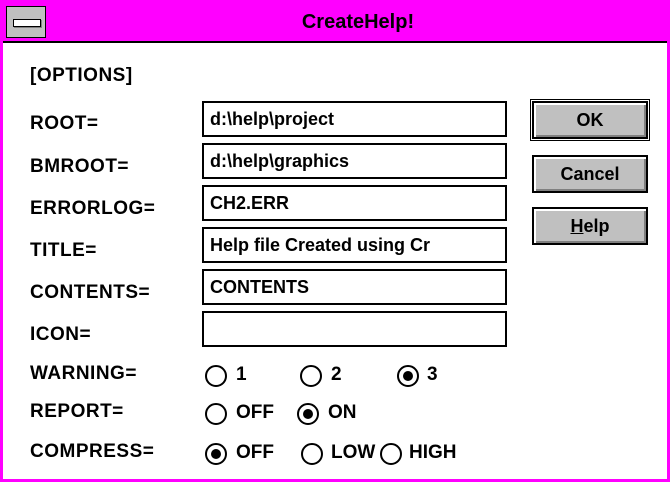  What do you see at coordinates (590, 174) in the screenshot?
I see `cancel-button: Cancel` at bounding box center [590, 174].